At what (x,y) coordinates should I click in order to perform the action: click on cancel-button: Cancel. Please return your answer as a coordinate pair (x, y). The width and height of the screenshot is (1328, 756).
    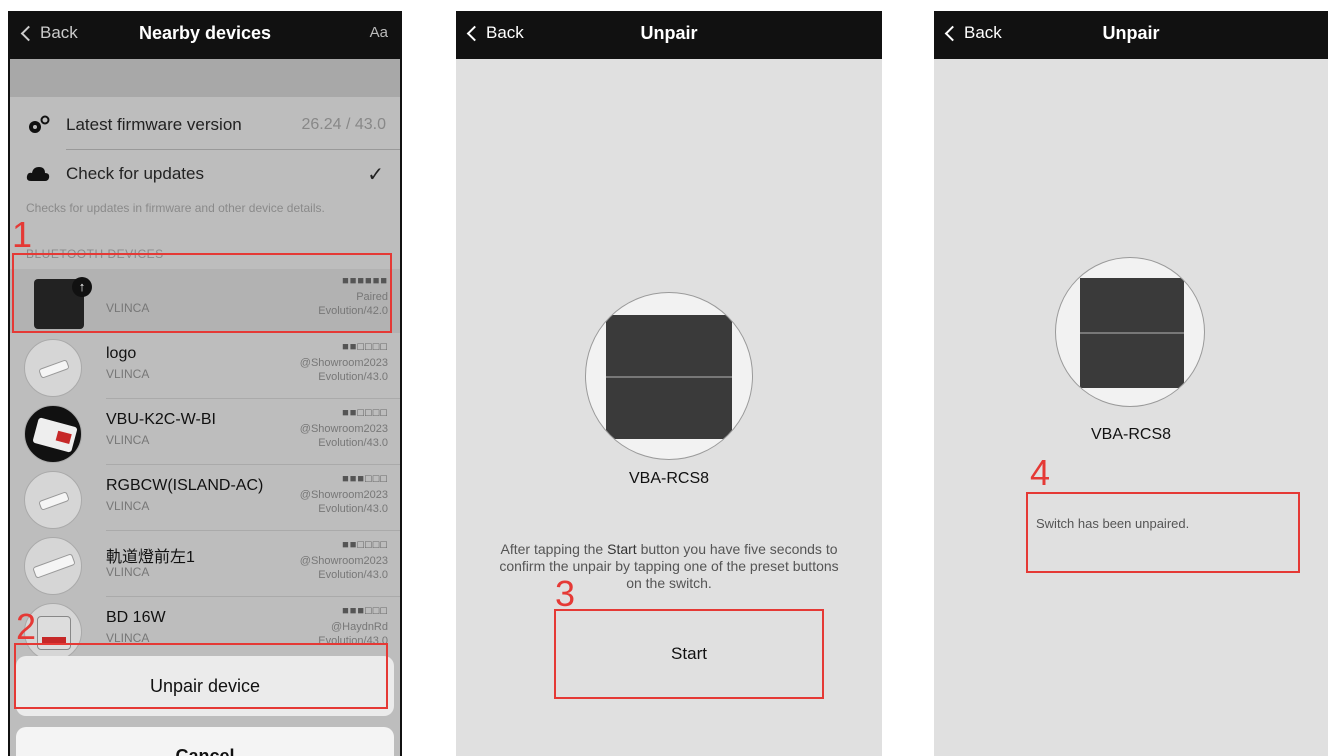
    Looking at the image, I should click on (205, 741).